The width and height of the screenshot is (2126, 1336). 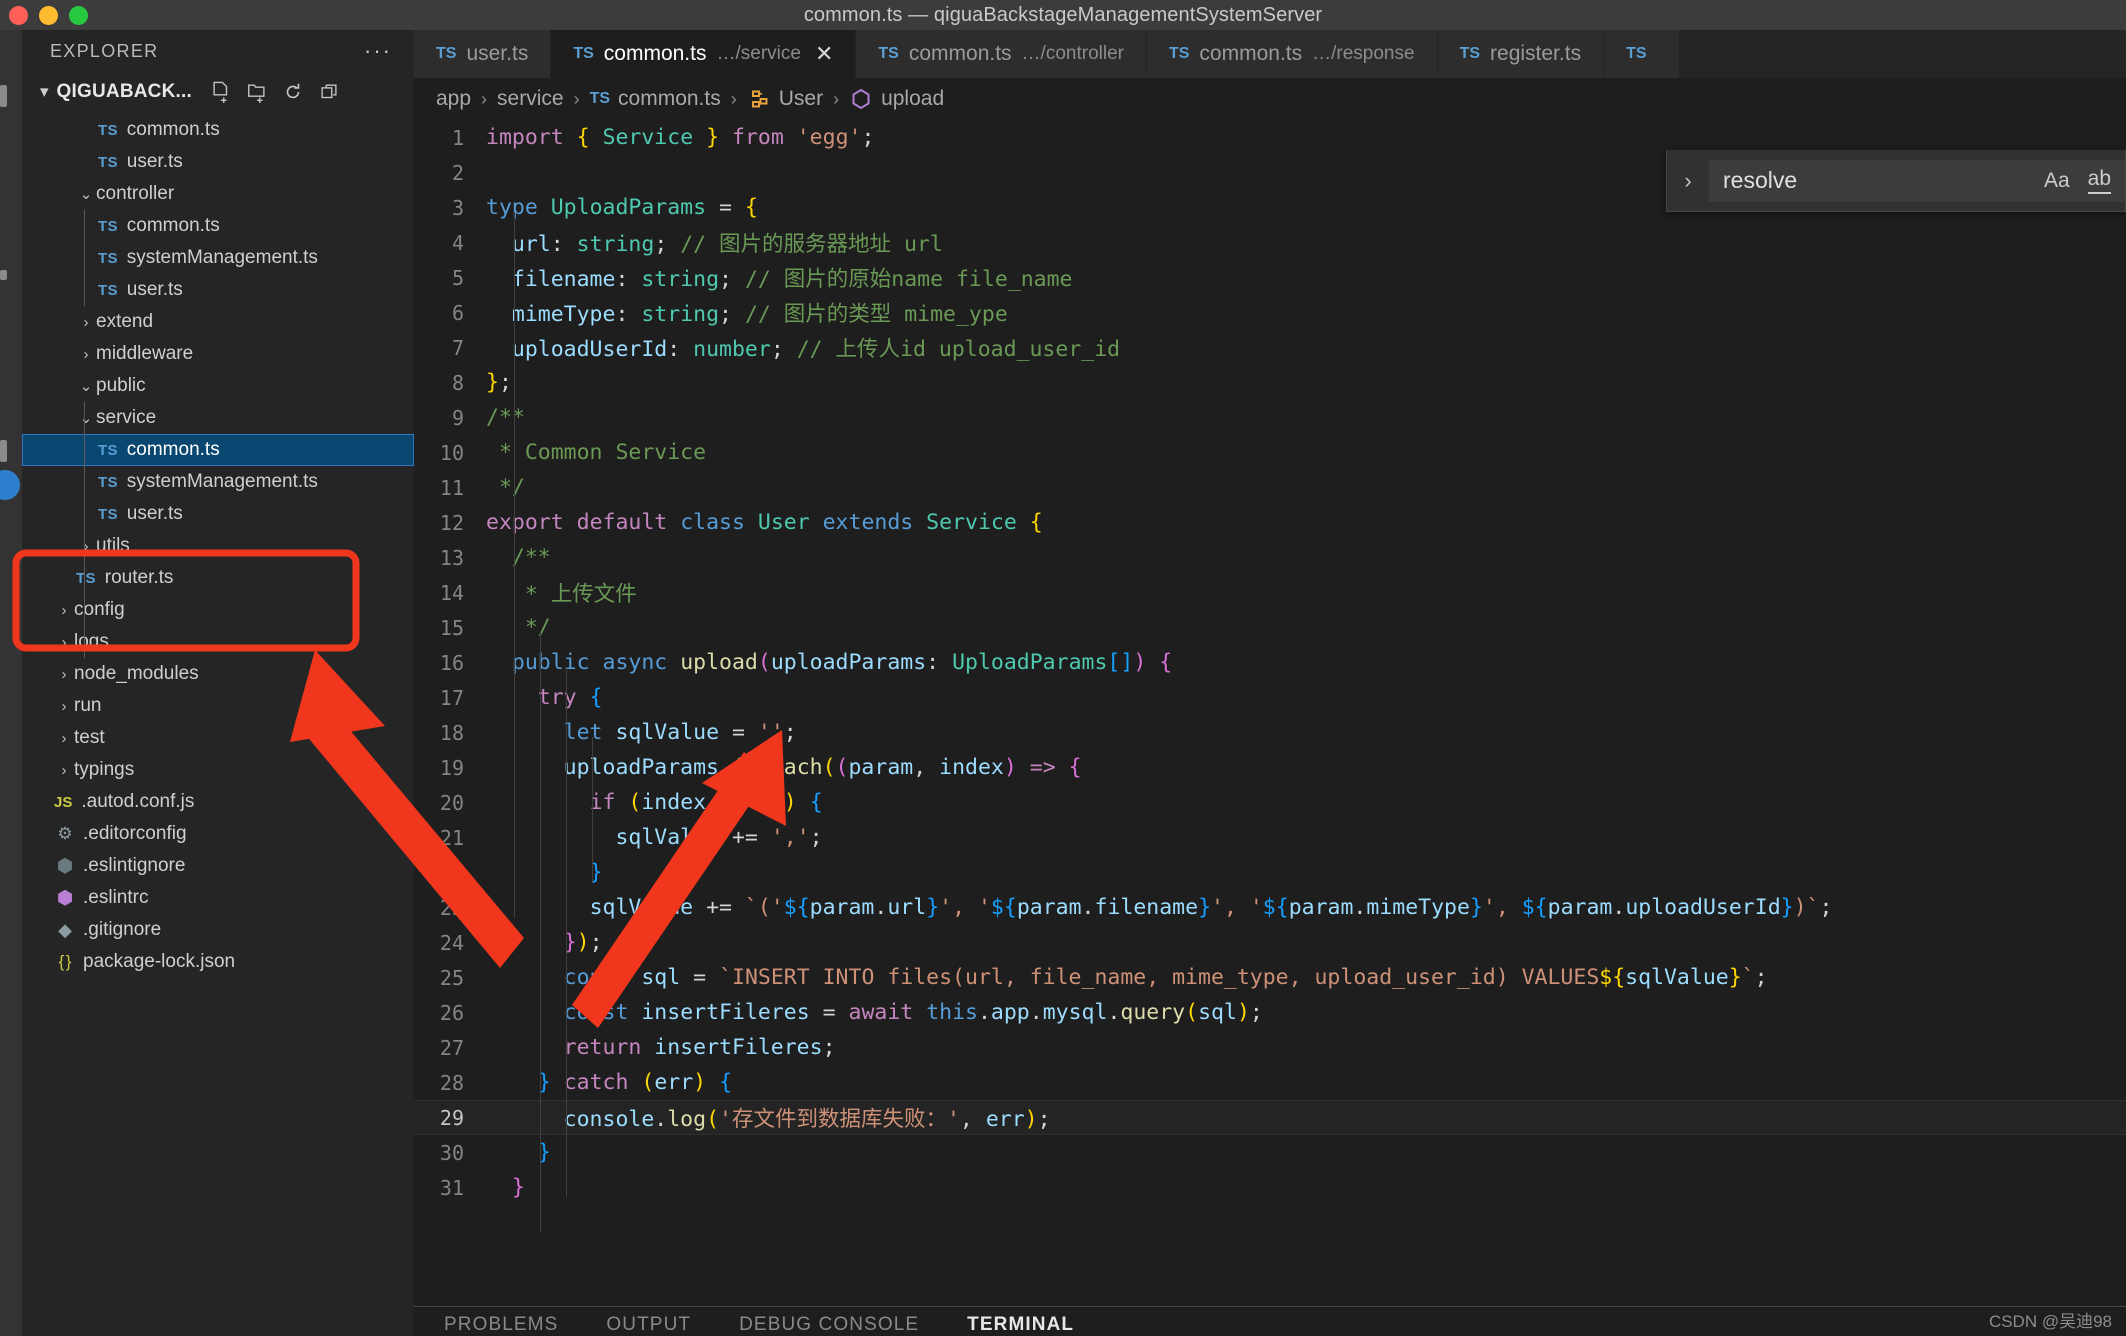 I want to click on tree-folder-row: › typings, so click(x=218, y=770).